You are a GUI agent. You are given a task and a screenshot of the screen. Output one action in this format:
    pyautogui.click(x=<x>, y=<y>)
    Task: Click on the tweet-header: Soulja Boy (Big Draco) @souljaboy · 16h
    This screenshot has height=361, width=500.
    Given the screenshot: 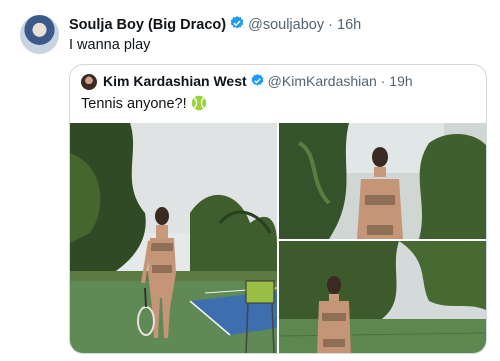 What is the action you would take?
    pyautogui.click(x=215, y=25)
    